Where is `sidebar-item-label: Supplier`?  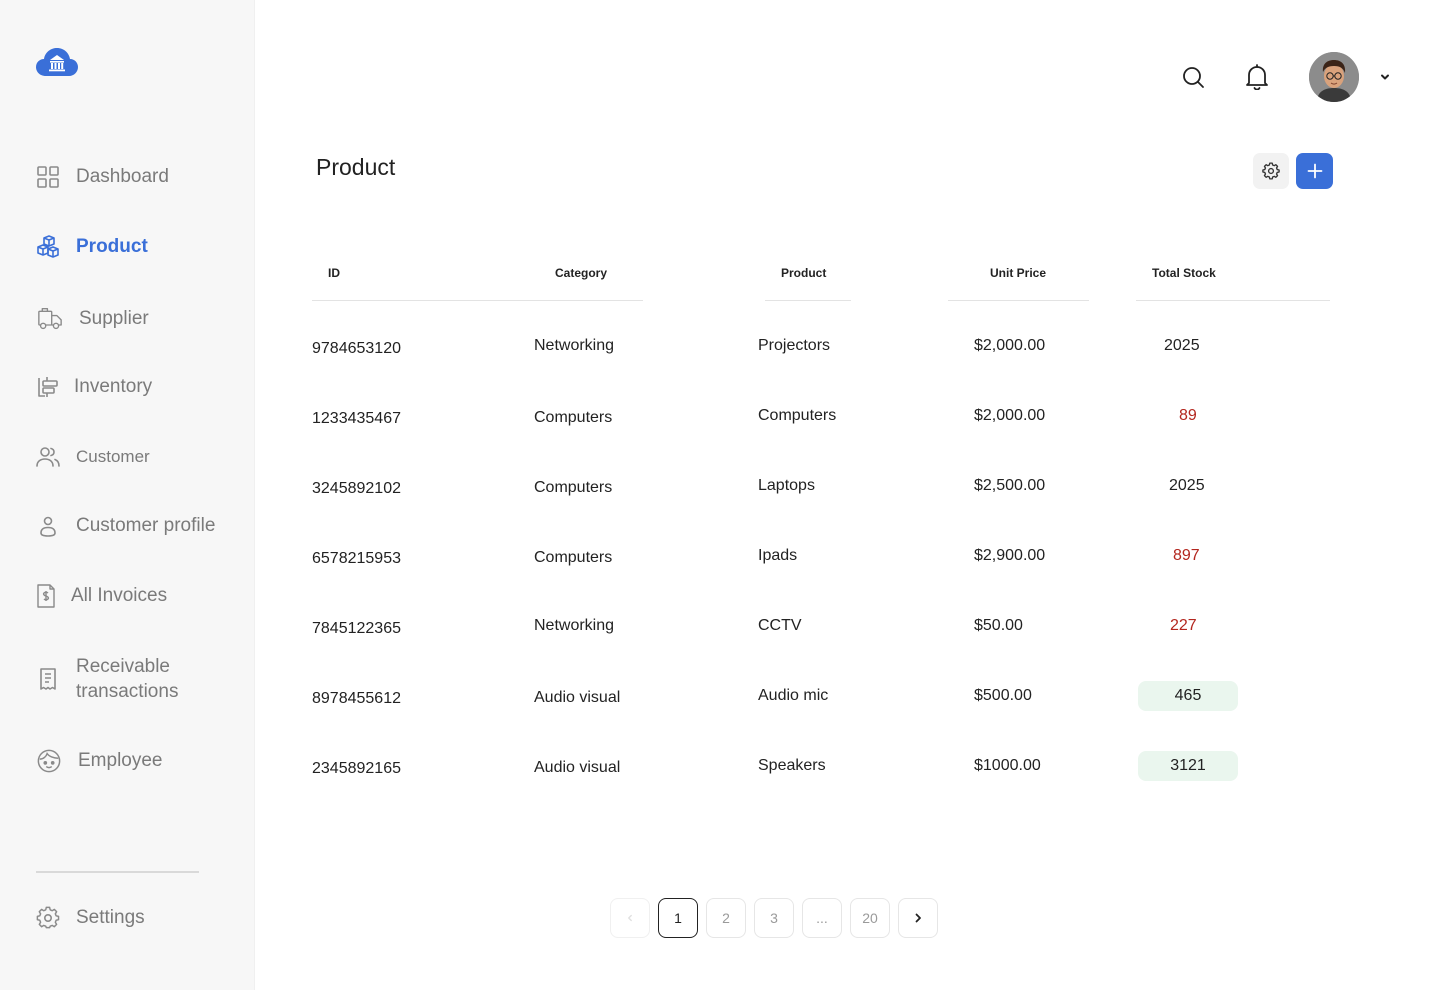
sidebar-item-label: Supplier is located at coordinates (114, 318).